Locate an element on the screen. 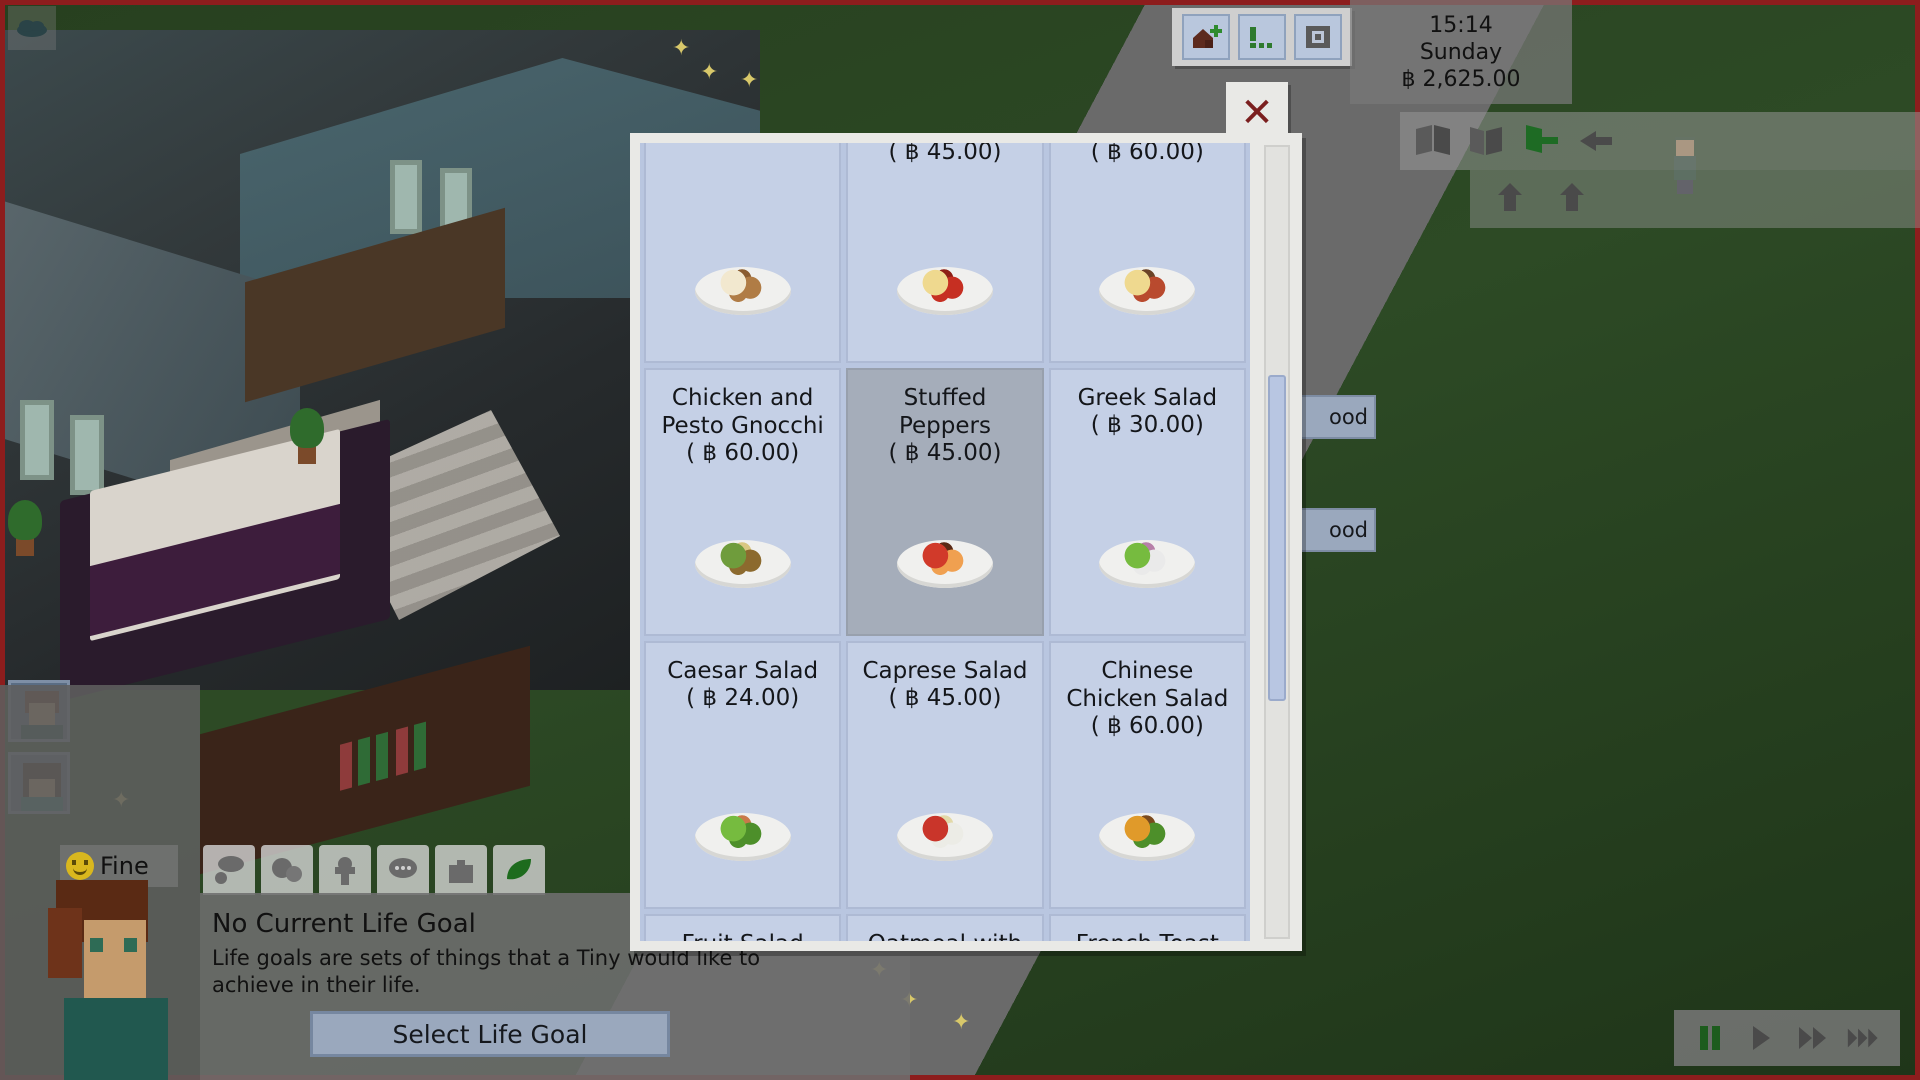 The image size is (1920, 1080). food-item-name: Greek Salad is located at coordinates (1147, 398).